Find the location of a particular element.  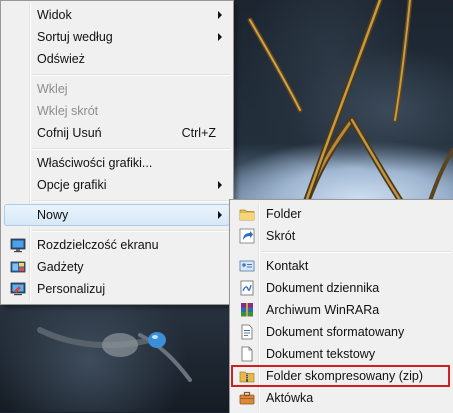

submenu-item-folder: Folder is located at coordinates (342, 214).